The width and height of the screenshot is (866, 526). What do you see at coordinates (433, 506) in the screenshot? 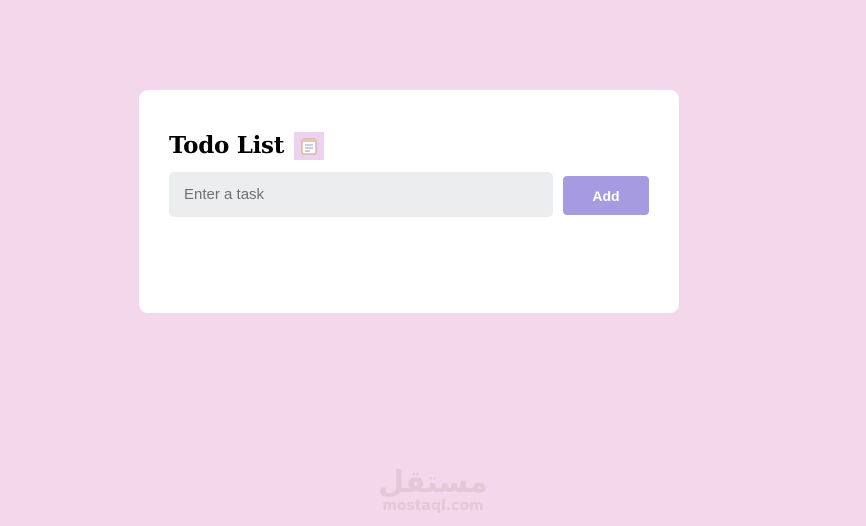
I see `watermark-site: mostaql.com` at bounding box center [433, 506].